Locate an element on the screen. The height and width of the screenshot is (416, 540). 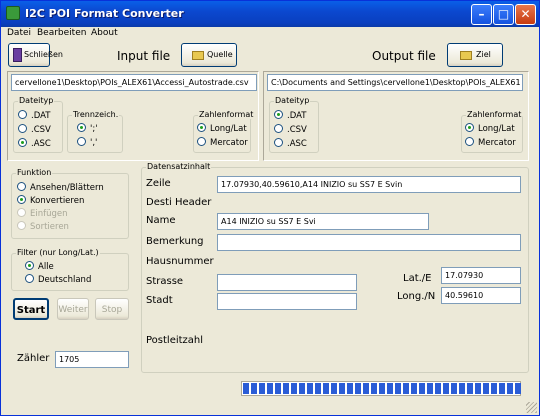
start-button: Start is located at coordinates (31, 309).